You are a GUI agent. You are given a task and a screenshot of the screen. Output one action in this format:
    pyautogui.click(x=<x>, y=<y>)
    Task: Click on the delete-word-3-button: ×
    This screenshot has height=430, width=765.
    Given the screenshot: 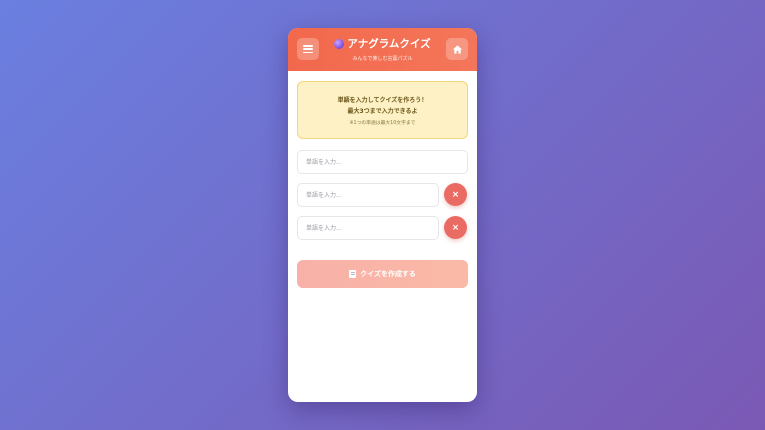 What is the action you would take?
    pyautogui.click(x=455, y=227)
    